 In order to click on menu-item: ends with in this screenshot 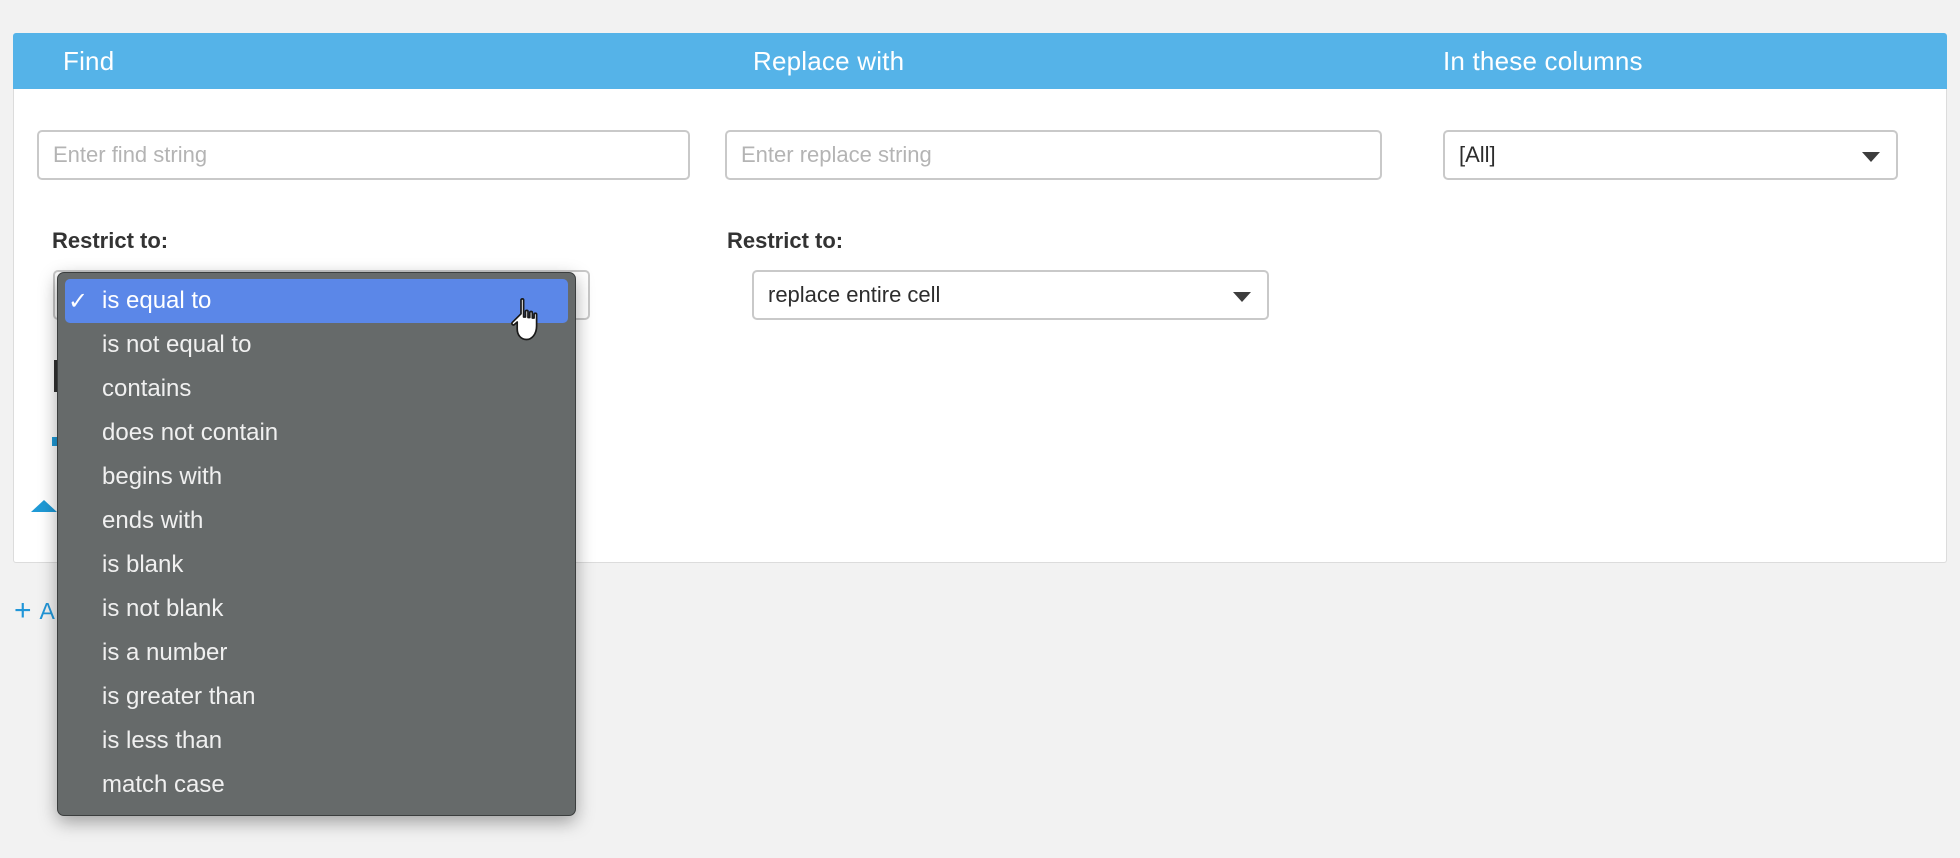, I will do `click(316, 521)`.